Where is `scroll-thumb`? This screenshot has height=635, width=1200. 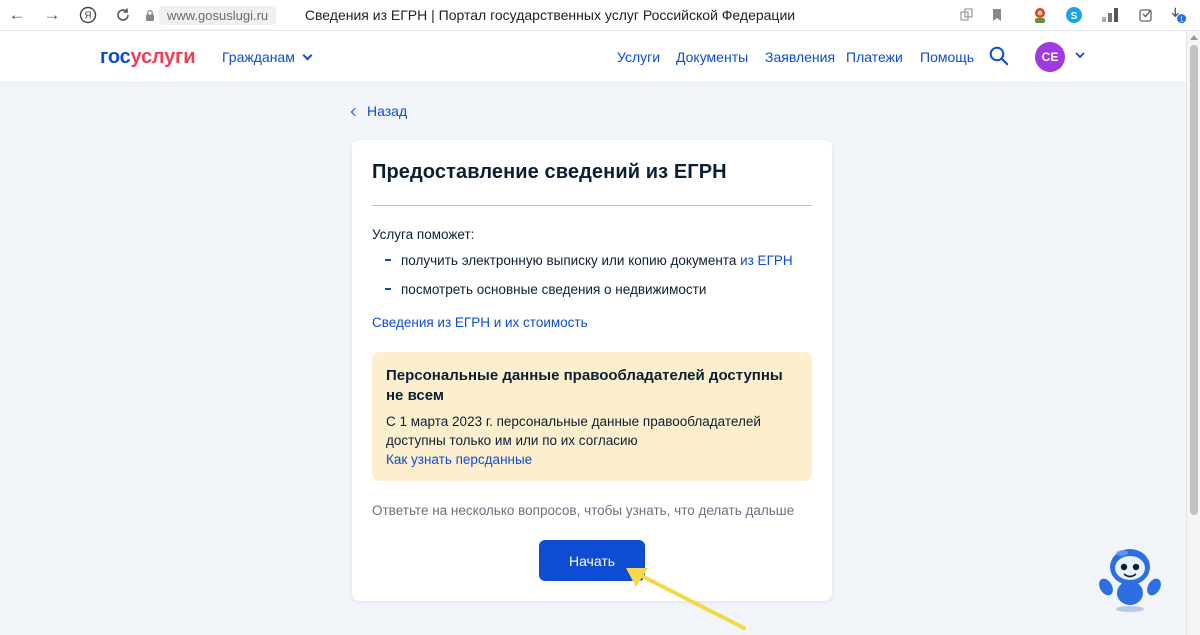
scroll-thumb is located at coordinates (1194, 280).